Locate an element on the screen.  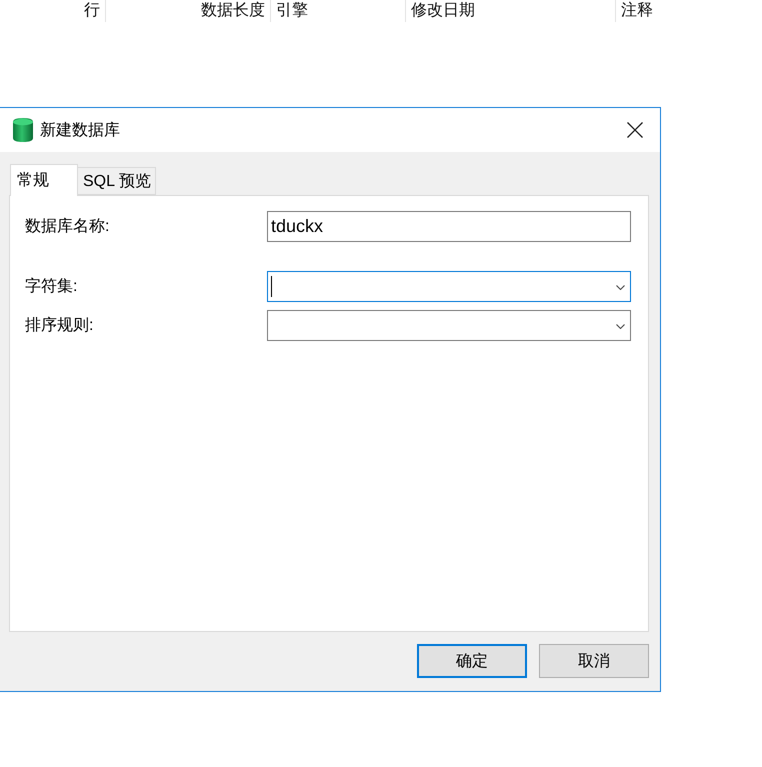
column-header: 引擎 is located at coordinates (292, 11).